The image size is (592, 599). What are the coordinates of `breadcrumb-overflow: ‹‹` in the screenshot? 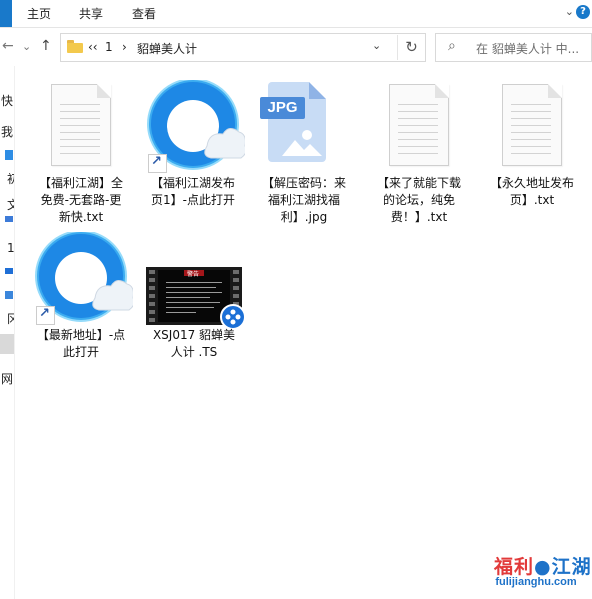 It's located at (93, 47).